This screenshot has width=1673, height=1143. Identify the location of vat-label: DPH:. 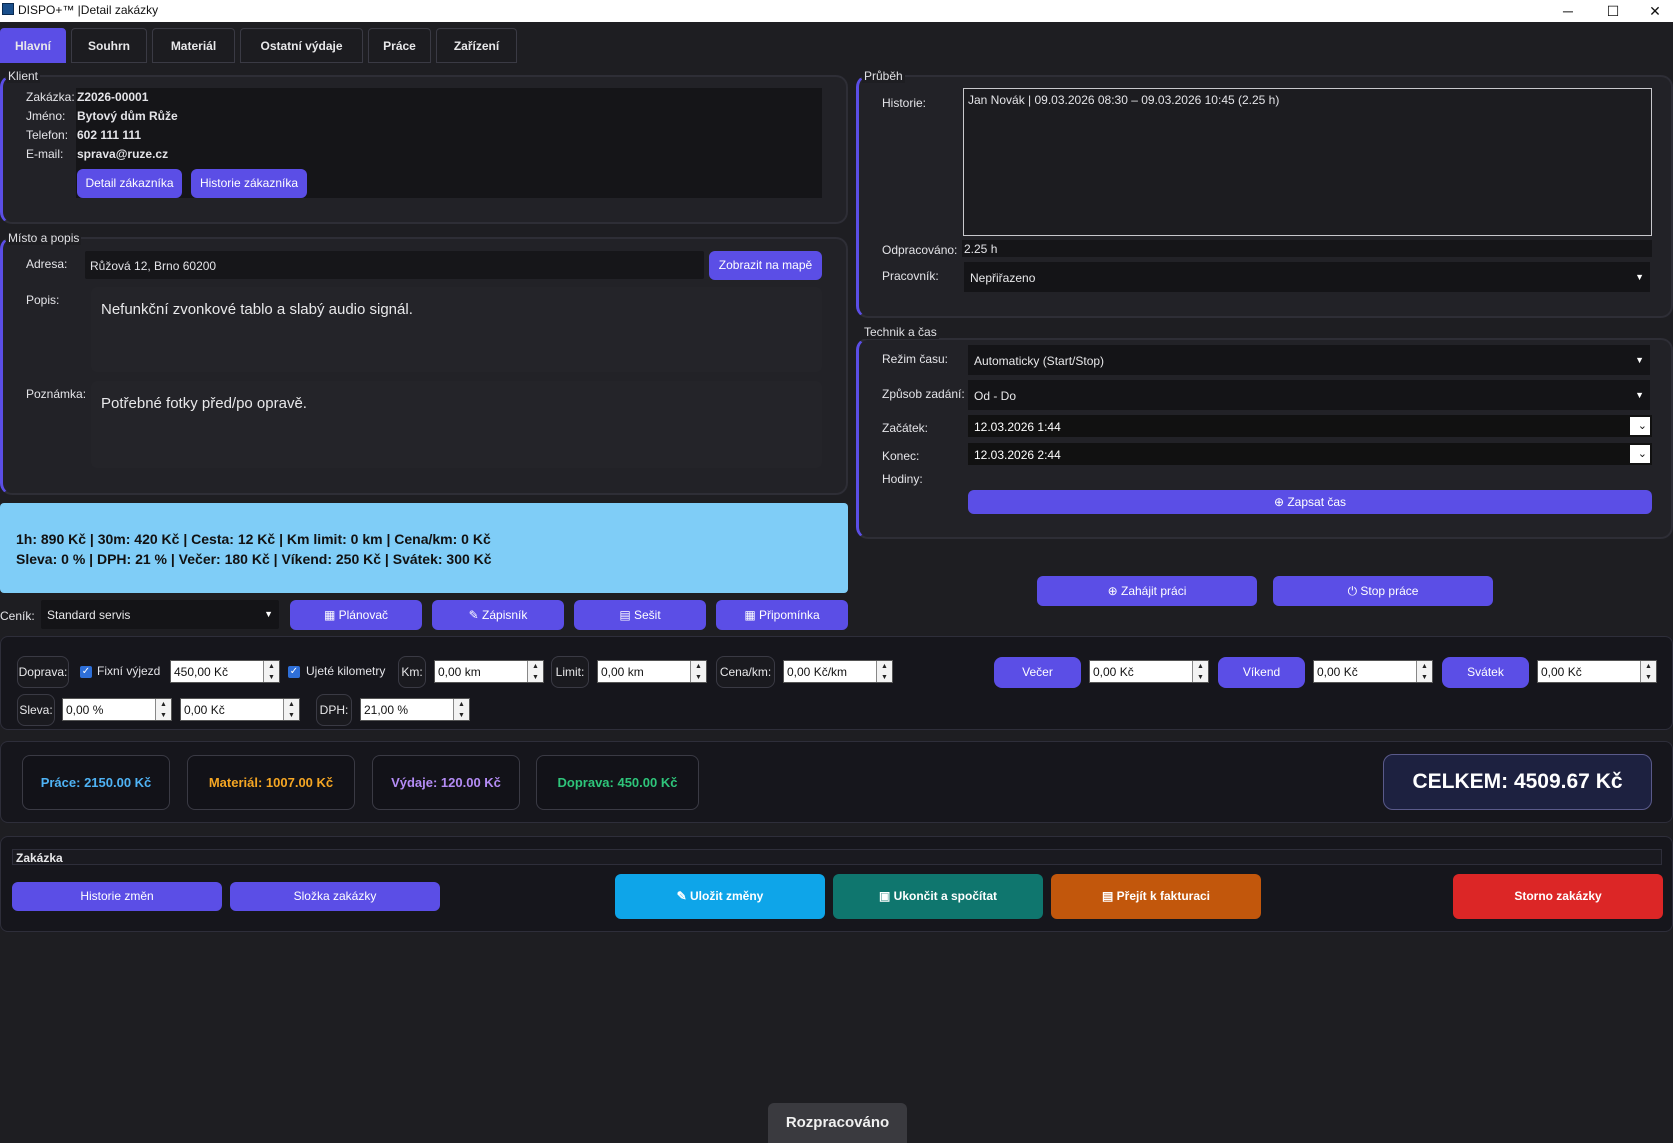
(334, 710).